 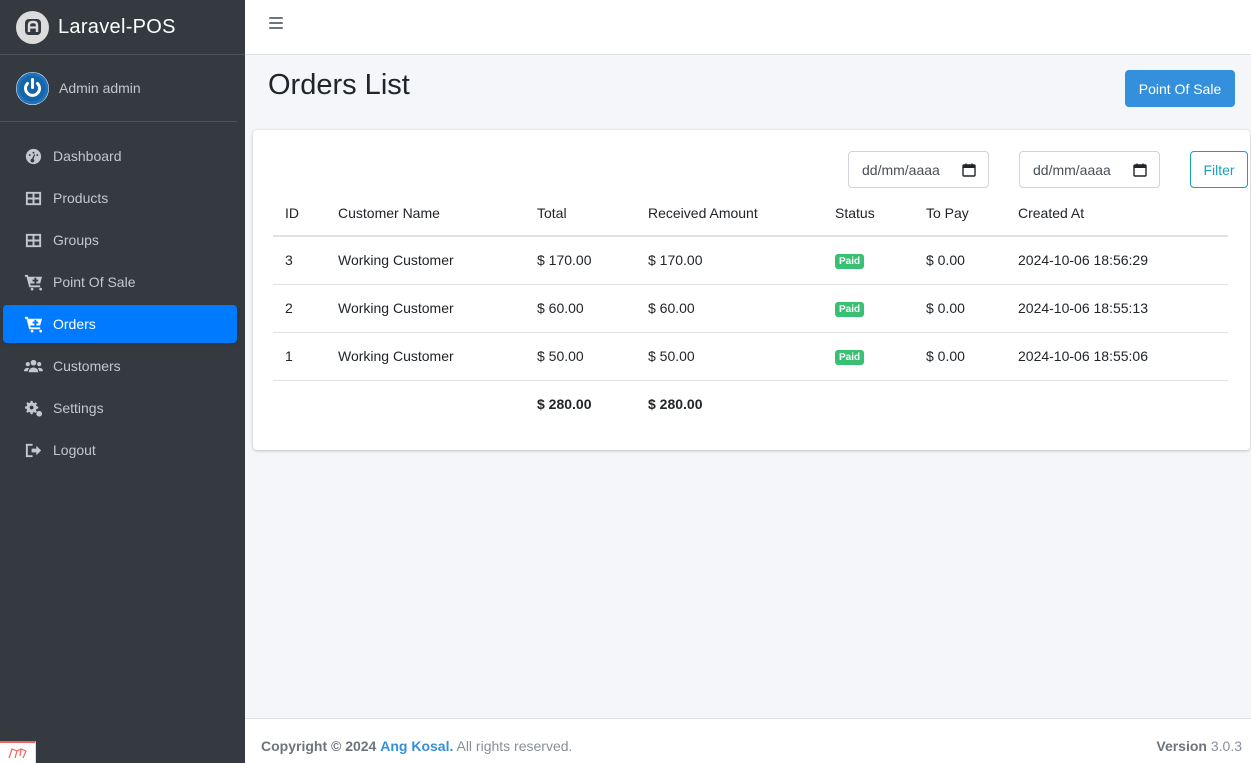 I want to click on author-link: Ang Kosal., so click(x=416, y=746).